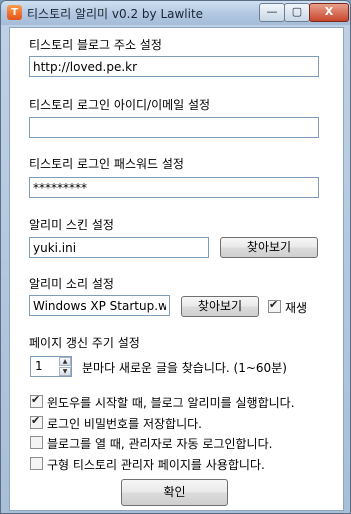 The width and height of the screenshot is (351, 514). I want to click on blog-address-label: 티스토리 블로그 주소 설정, so click(95, 45).